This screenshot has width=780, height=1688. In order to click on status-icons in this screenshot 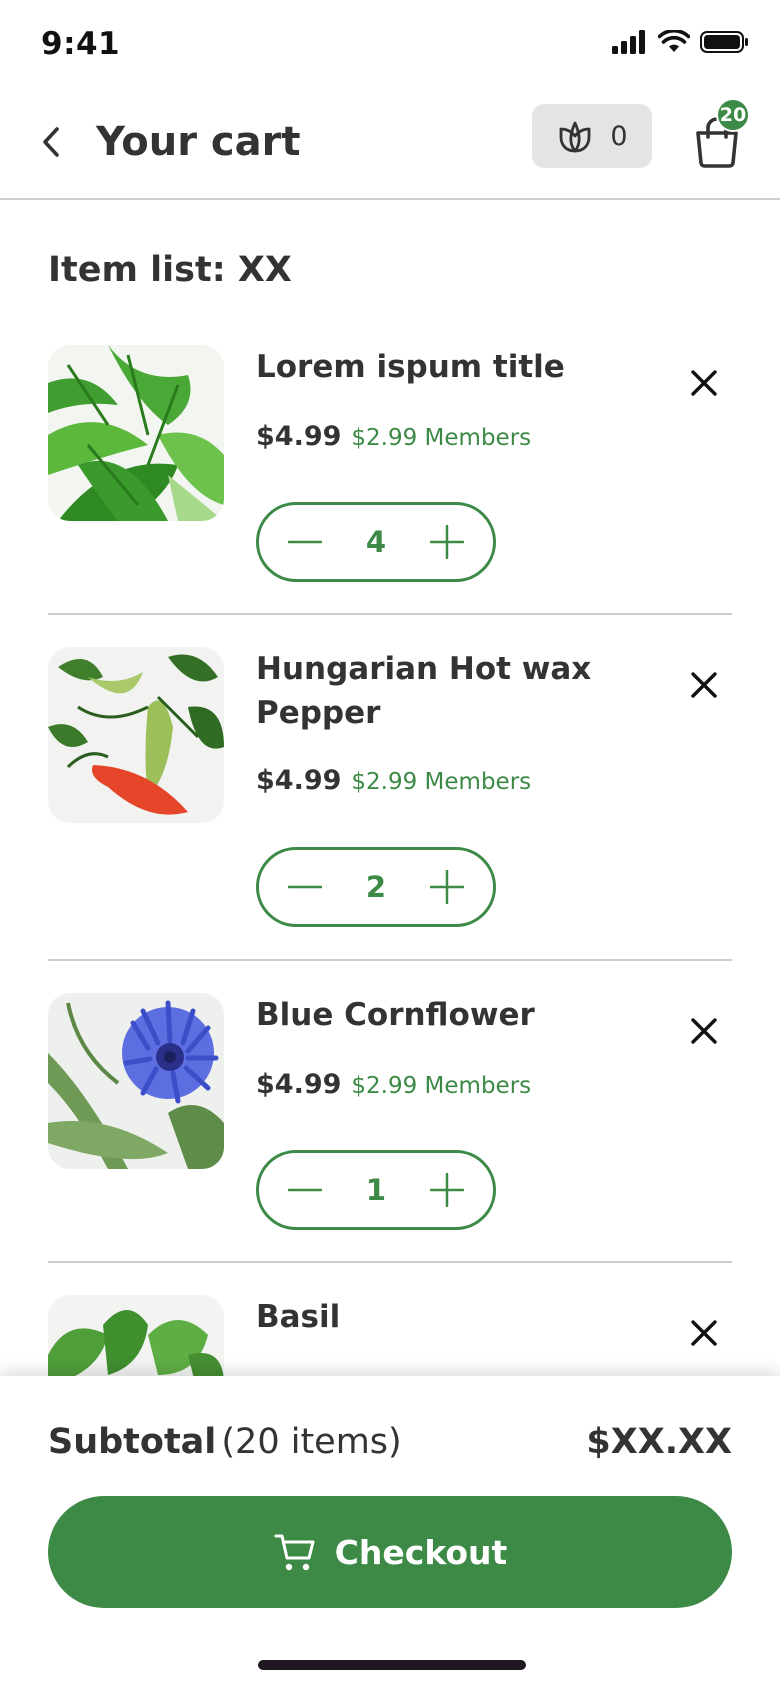, I will do `click(681, 42)`.